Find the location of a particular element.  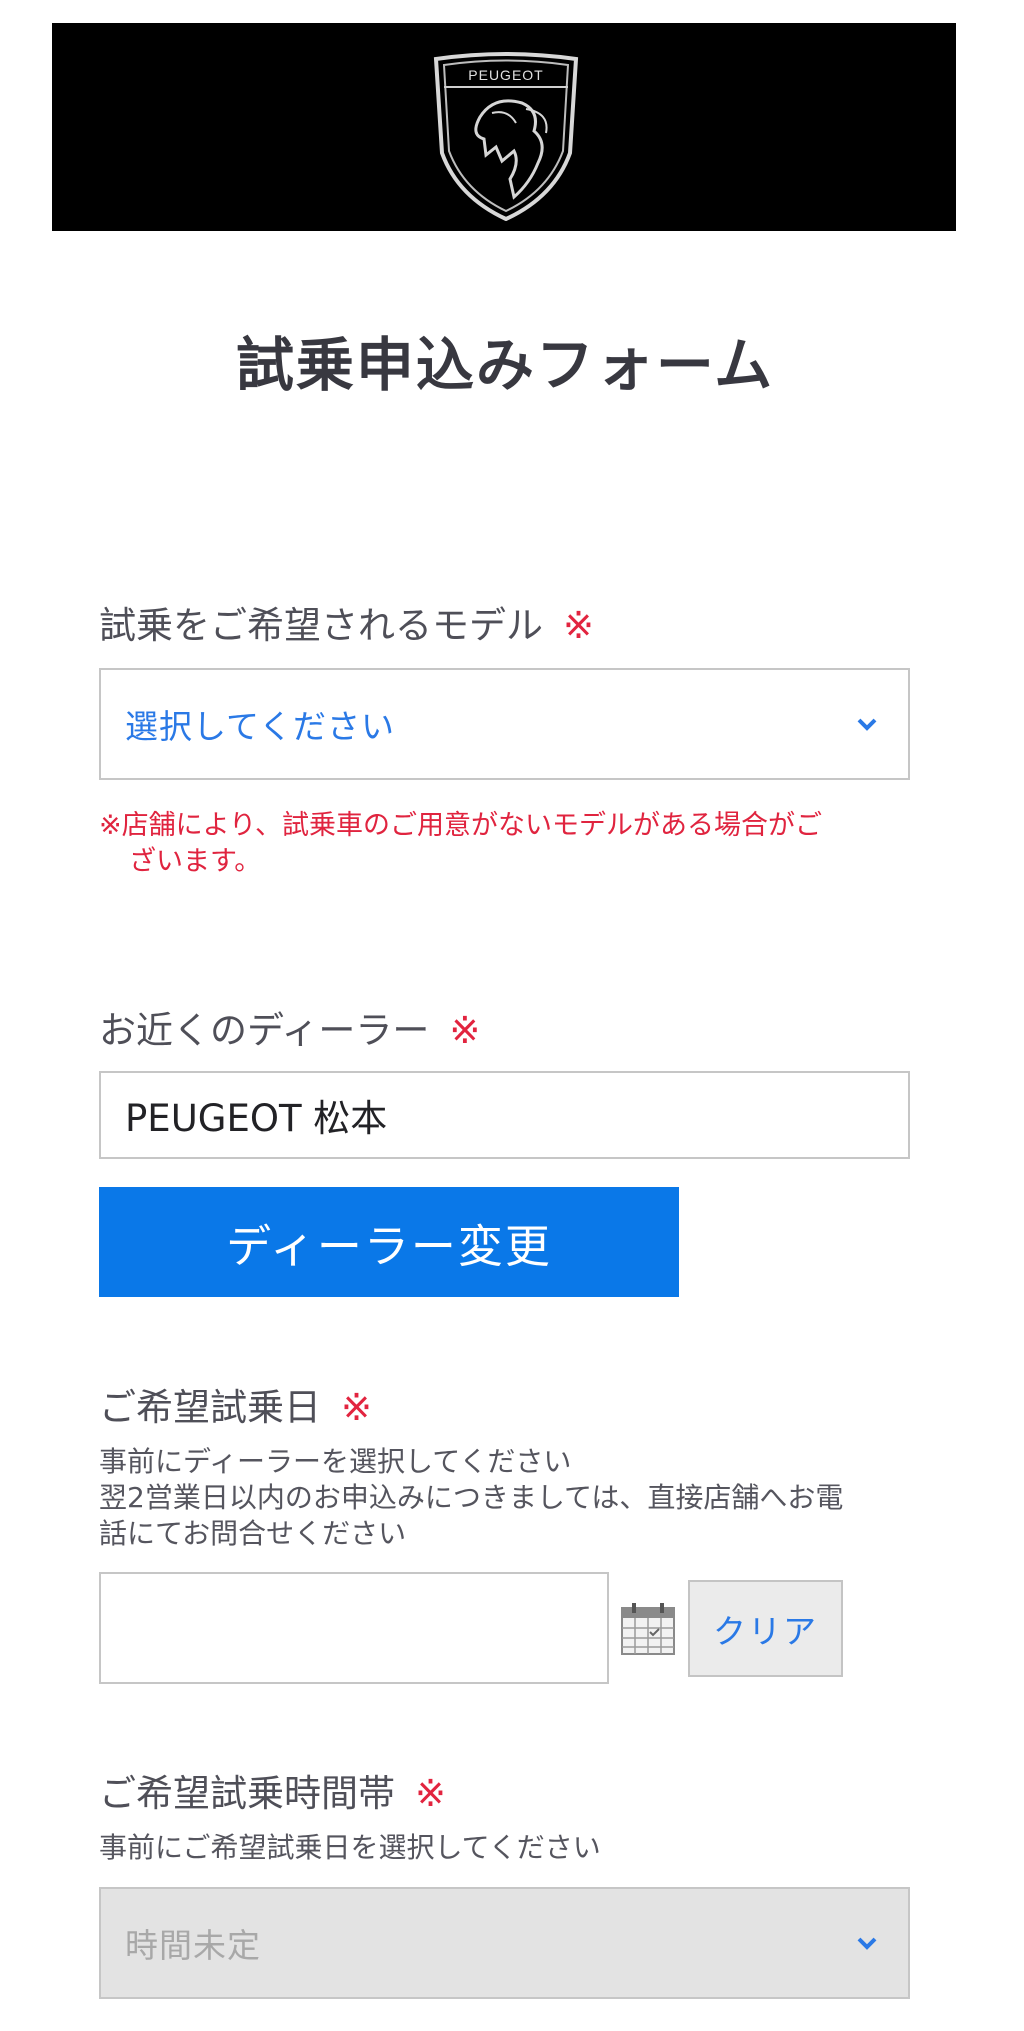

dealer-label: お近くのディーラー ※ is located at coordinates (289, 1027).